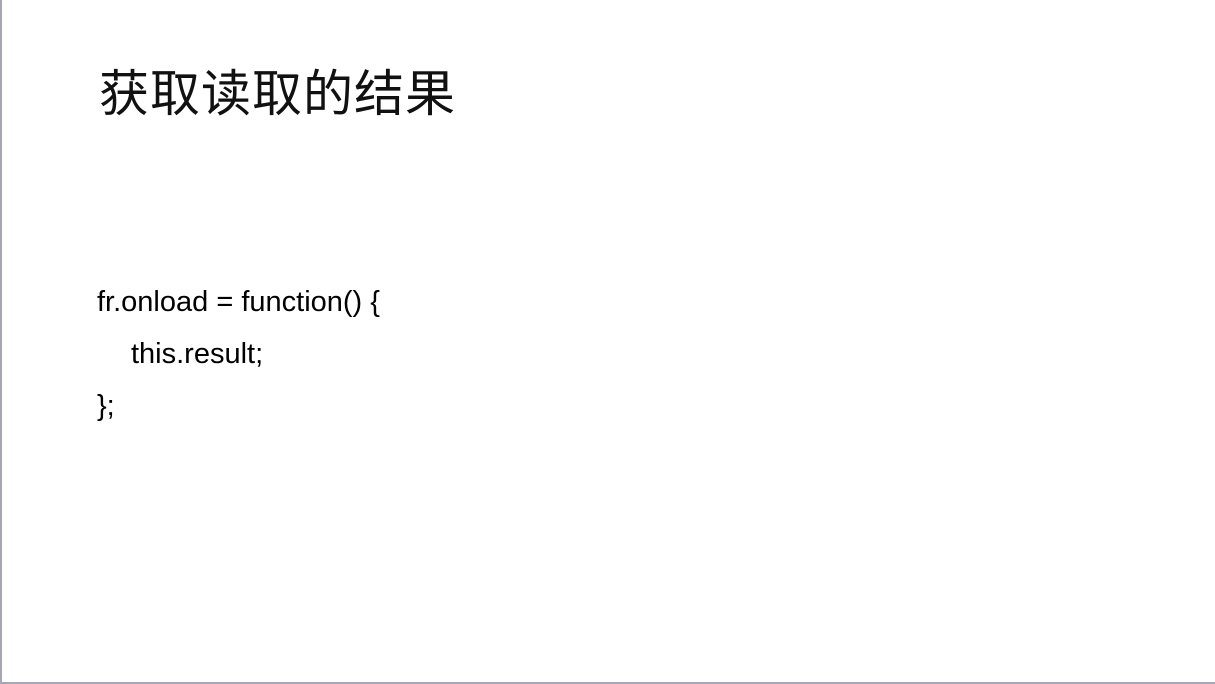 Image resolution: width=1215 pixels, height=684 pixels. What do you see at coordinates (277, 94) in the screenshot?
I see `slide-title: 获取读取的结果` at bounding box center [277, 94].